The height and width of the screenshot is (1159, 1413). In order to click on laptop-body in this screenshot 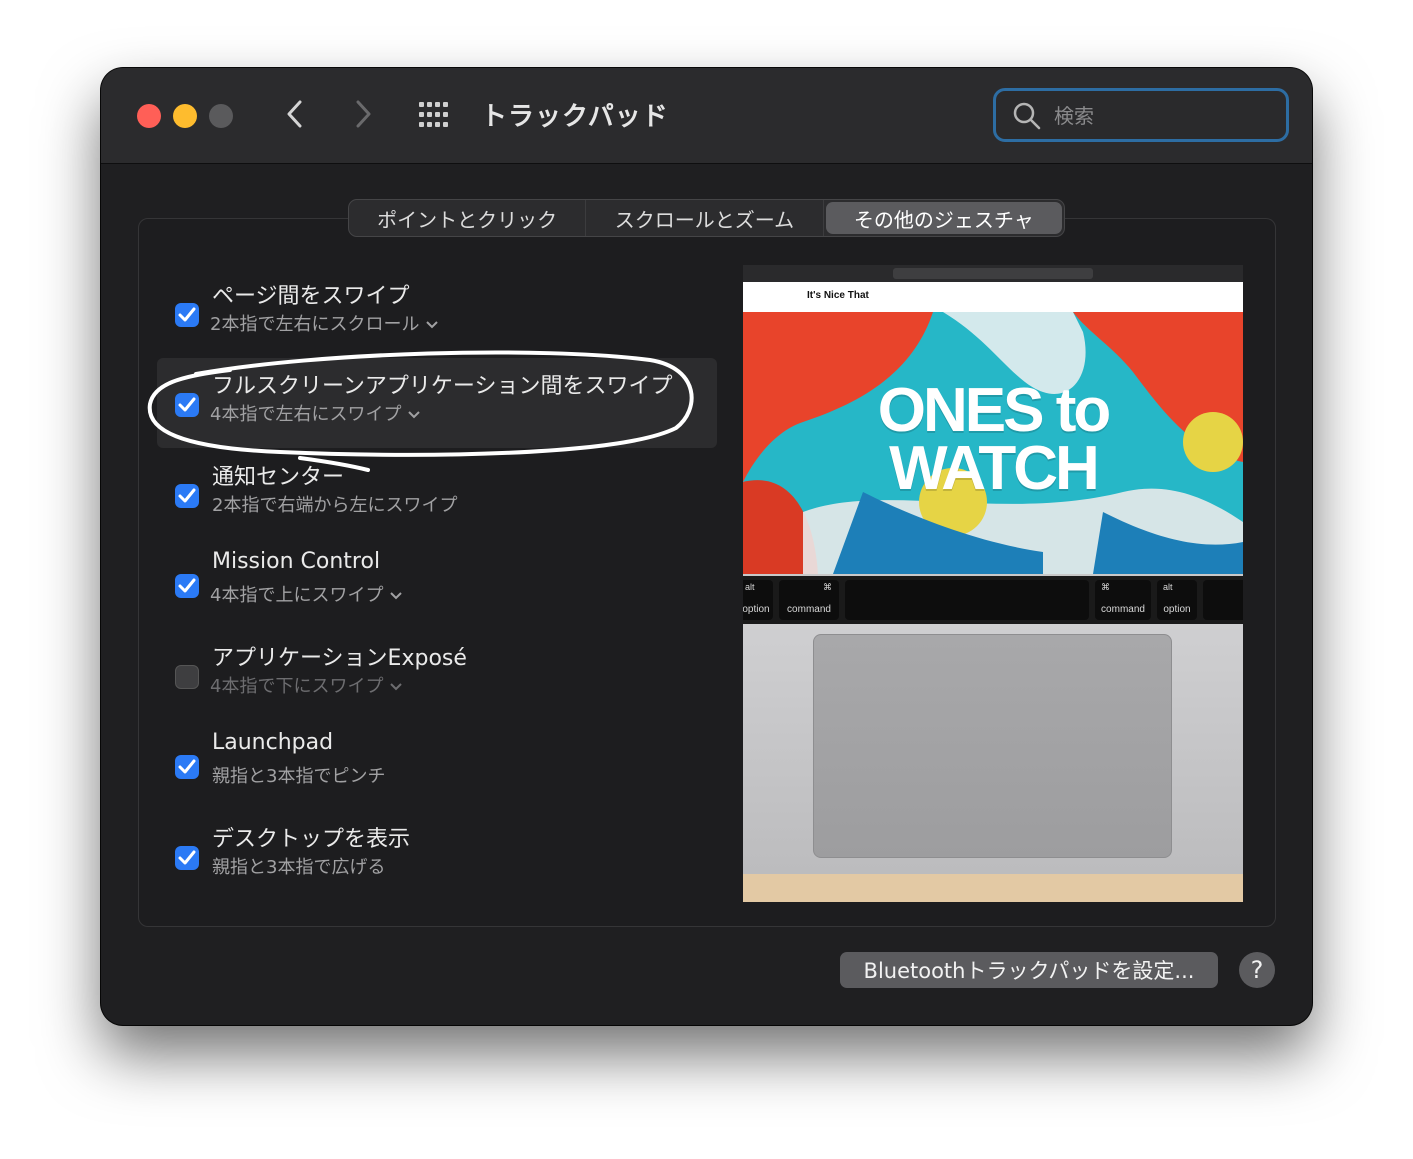, I will do `click(993, 749)`.